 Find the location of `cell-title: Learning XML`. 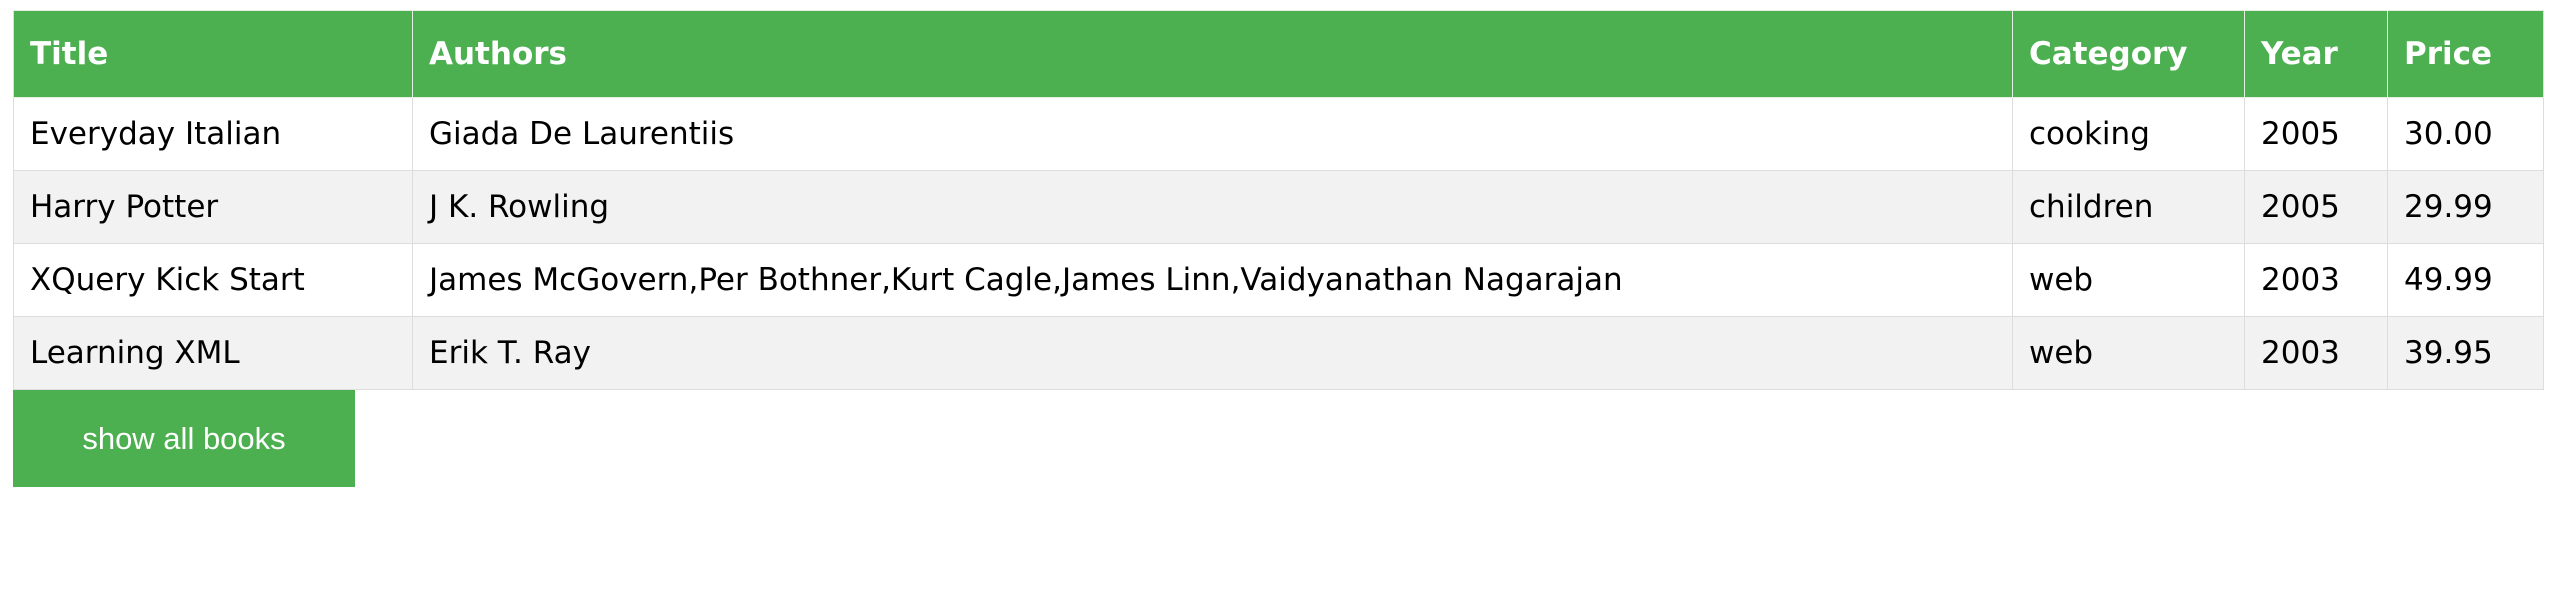

cell-title: Learning XML is located at coordinates (213, 353).